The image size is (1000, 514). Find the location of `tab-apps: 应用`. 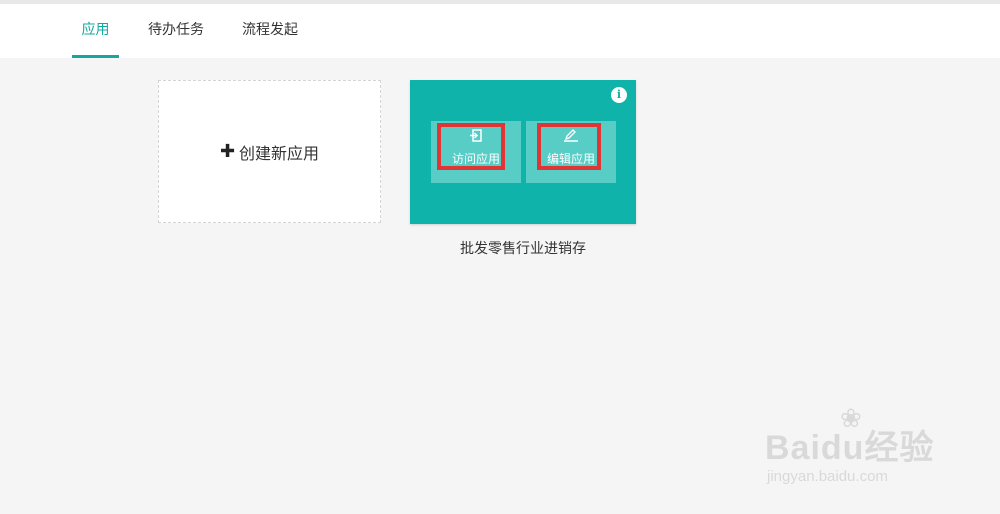

tab-apps: 应用 is located at coordinates (95, 31).